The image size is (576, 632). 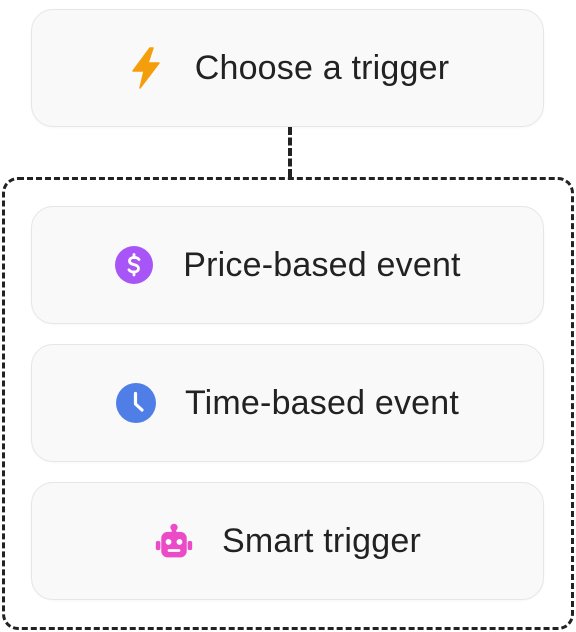 I want to click on dollar-circle-icon, so click(x=134, y=265).